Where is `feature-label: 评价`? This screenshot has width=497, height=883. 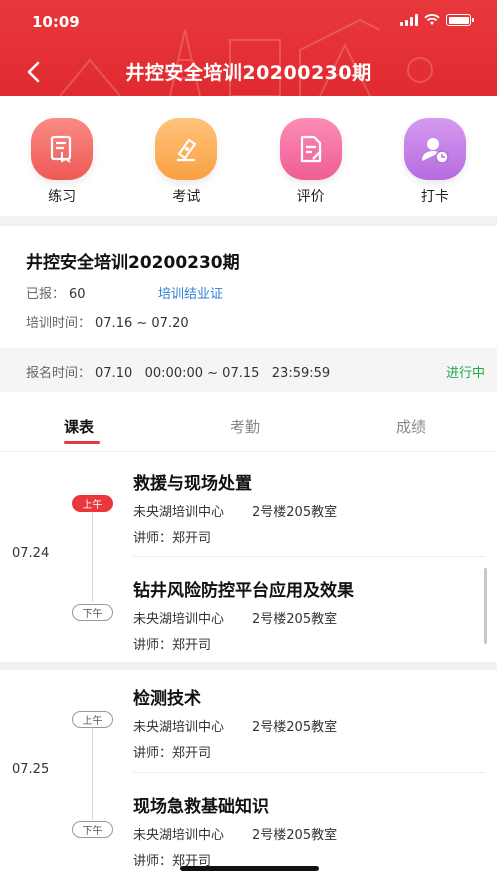
feature-label: 评价 is located at coordinates (310, 197).